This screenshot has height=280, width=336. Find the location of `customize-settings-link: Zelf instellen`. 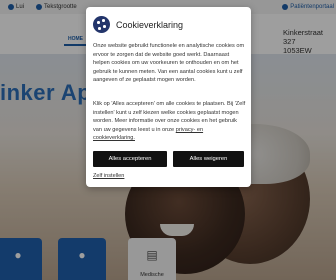

customize-settings-link: Zelf instellen is located at coordinates (108, 176).